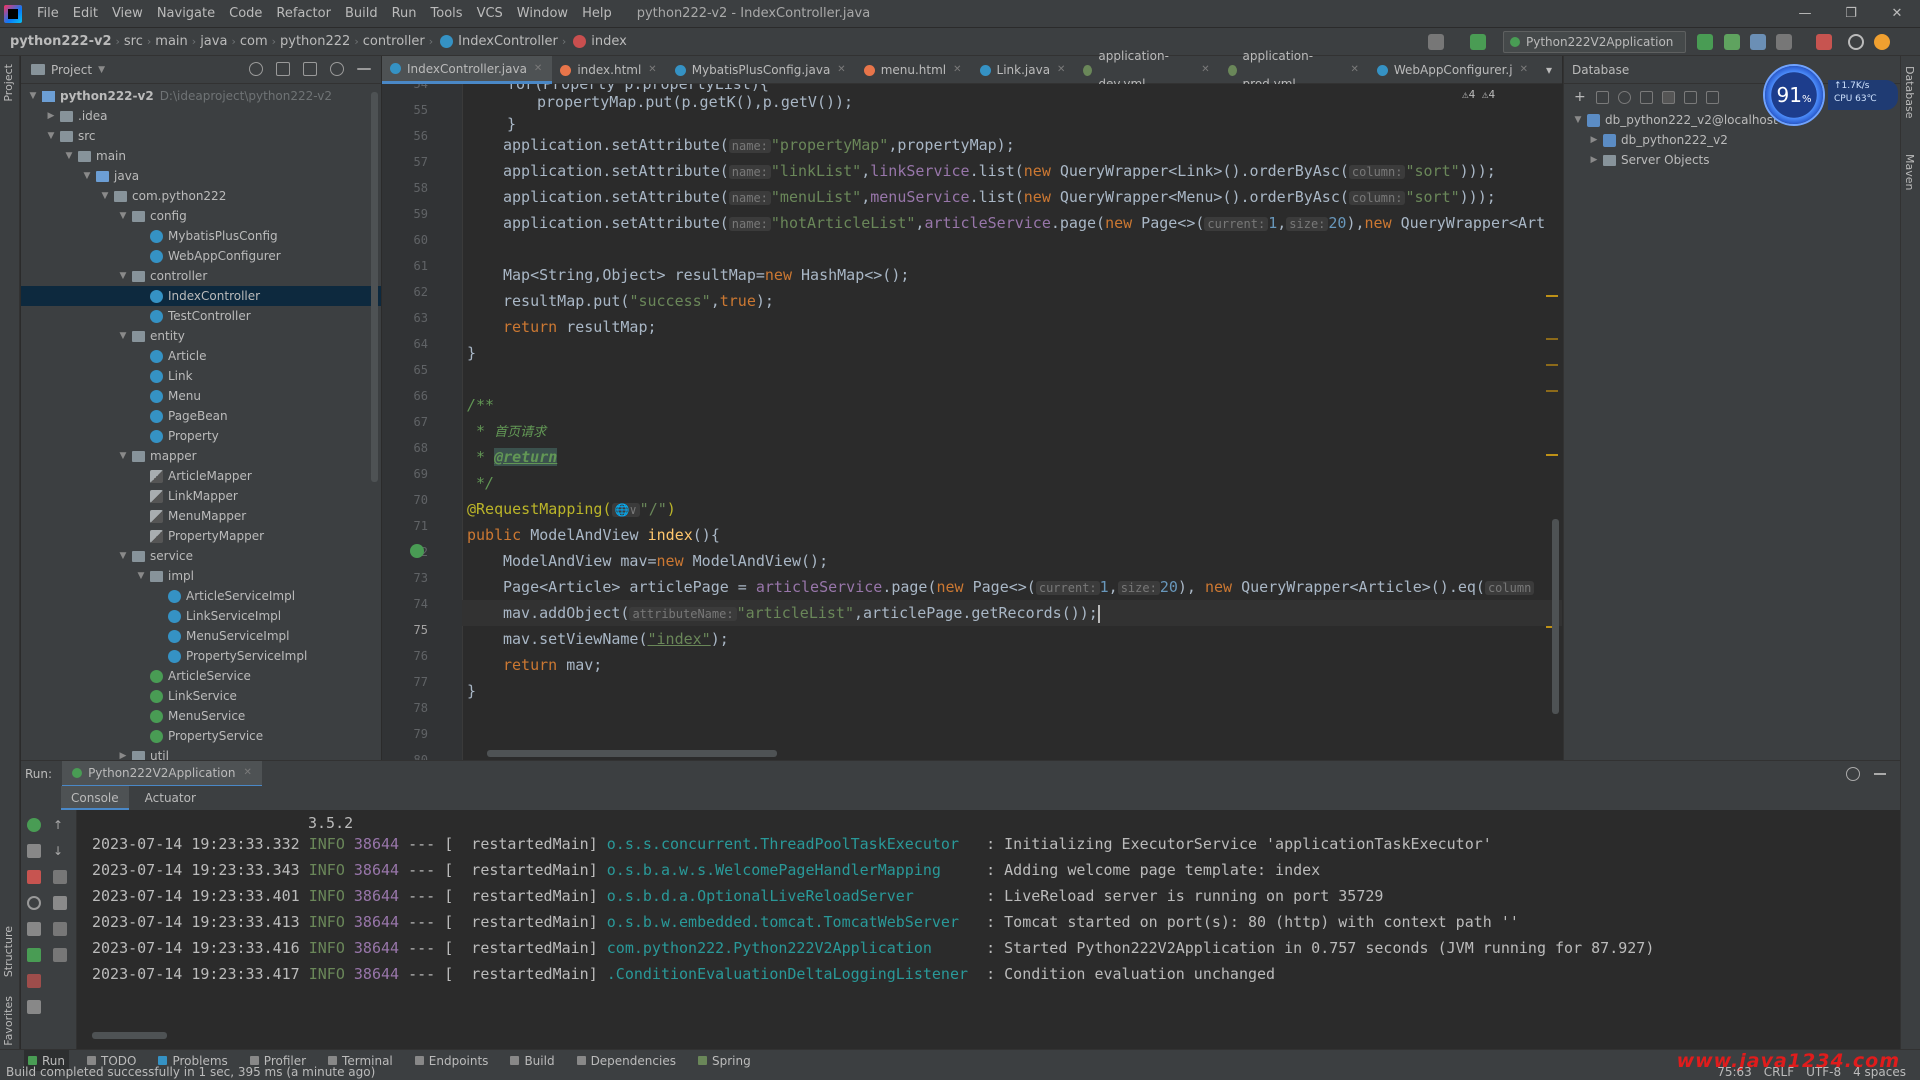 This screenshot has height=1080, width=1920. I want to click on inspection-summary: ⚠4 ⚠4, so click(1478, 94).